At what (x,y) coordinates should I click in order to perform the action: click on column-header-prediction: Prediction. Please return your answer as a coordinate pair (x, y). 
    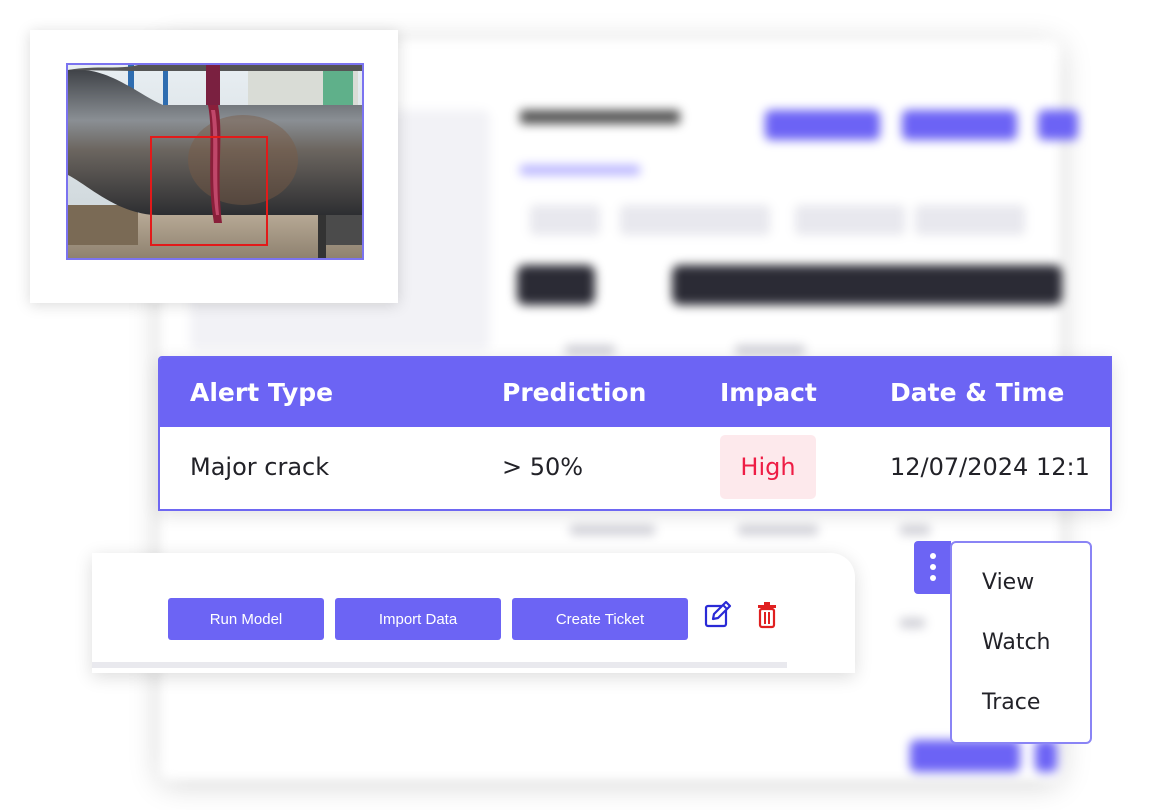
    Looking at the image, I should click on (574, 392).